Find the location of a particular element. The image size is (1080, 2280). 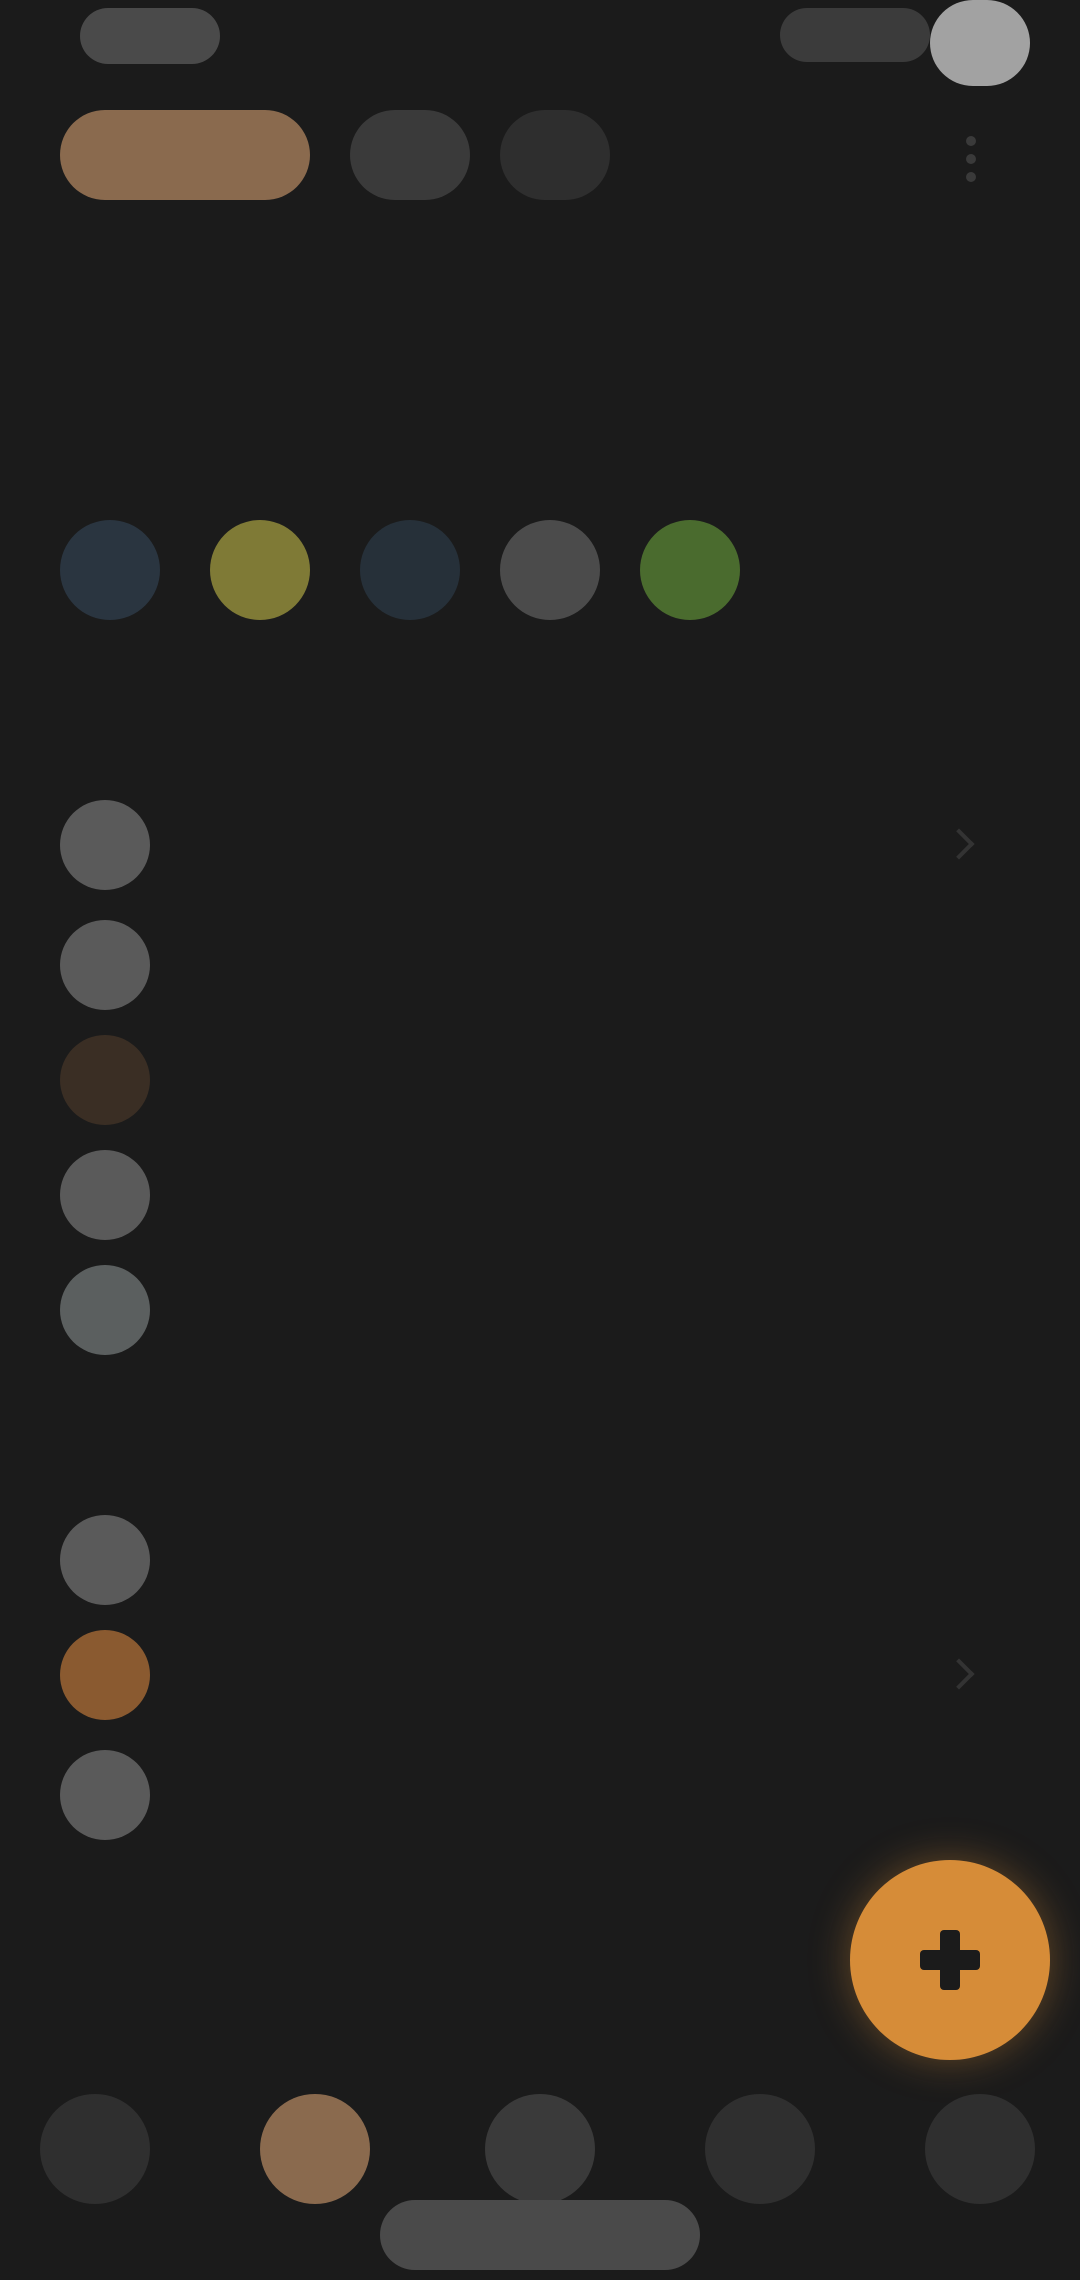

color-swatches is located at coordinates (410, 580).